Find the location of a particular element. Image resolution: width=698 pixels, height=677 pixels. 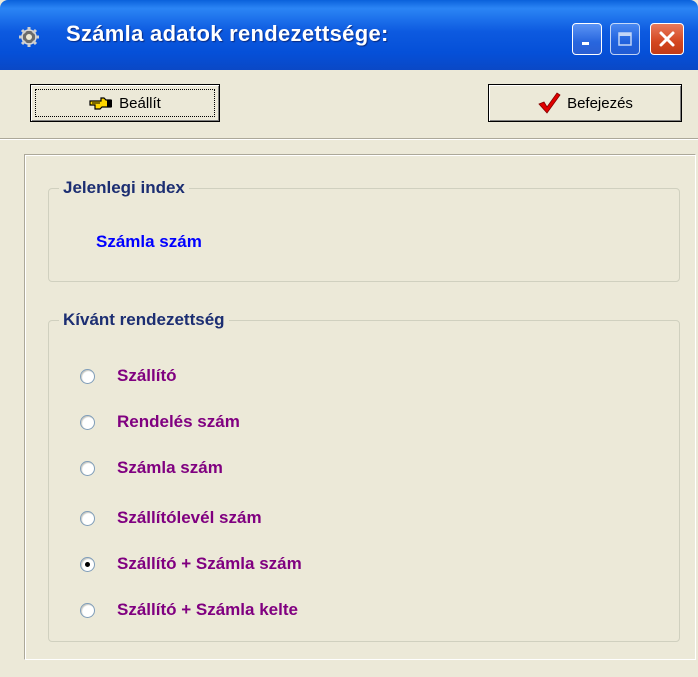

radio-button-selected is located at coordinates (87, 564).